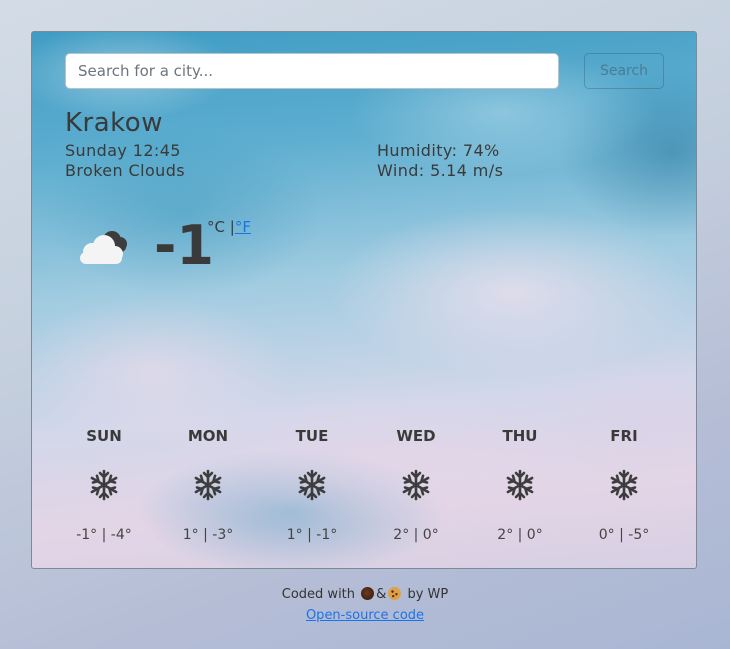  I want to click on unit-toggle: °C |°F, so click(229, 227).